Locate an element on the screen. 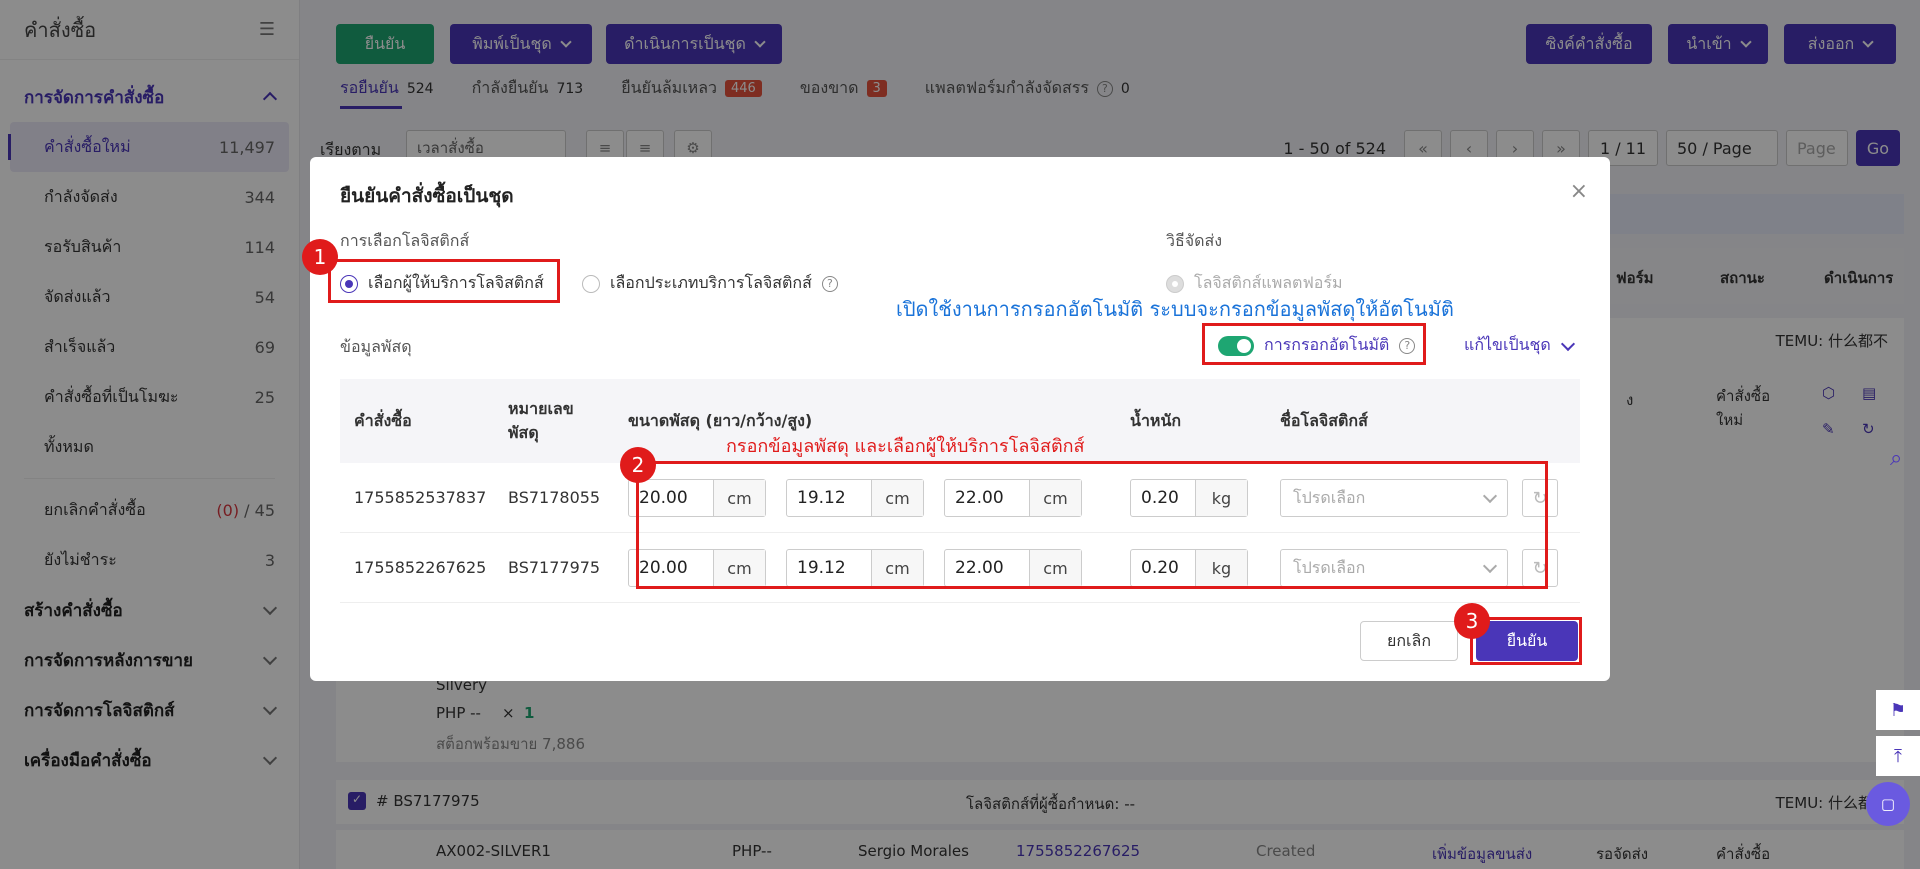 The width and height of the screenshot is (1920, 869). modal-title: ยืนยันคำสั่งซื้อเป็นชุด is located at coordinates (427, 196).